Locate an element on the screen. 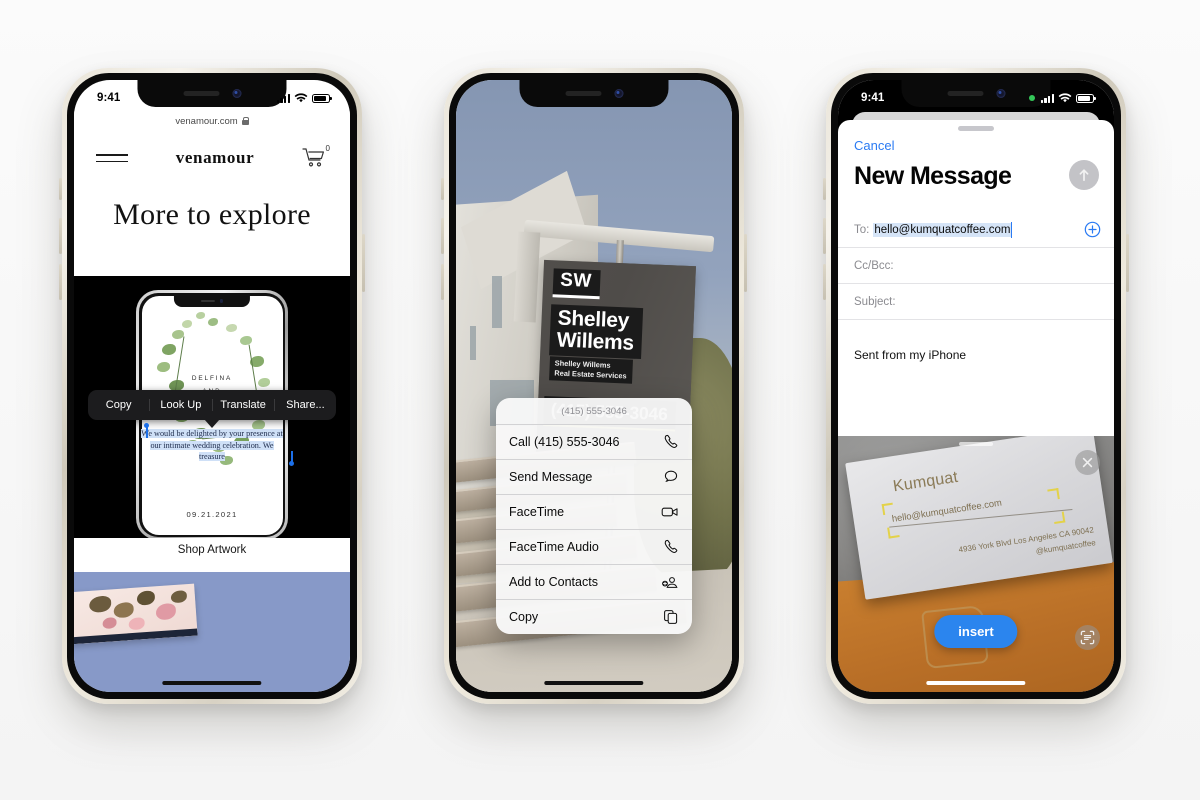  live-text-button is located at coordinates (1087, 637).